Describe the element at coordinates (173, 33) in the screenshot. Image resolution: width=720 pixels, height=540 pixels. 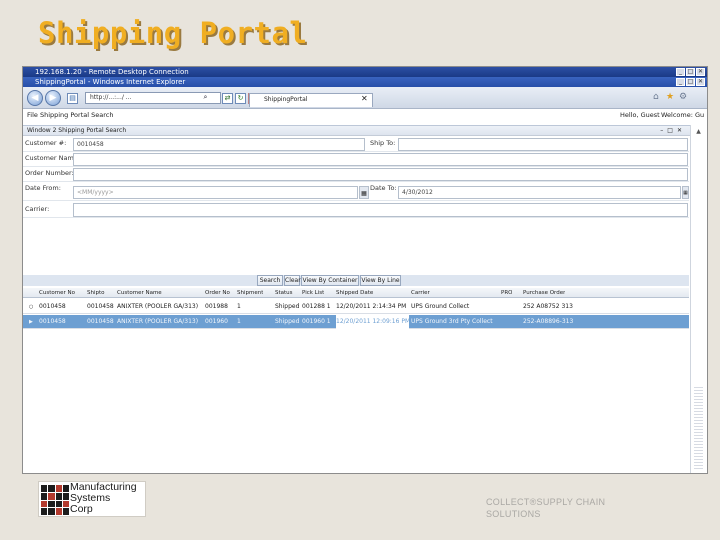
I see `slide-title: Shipping Portal` at that location.